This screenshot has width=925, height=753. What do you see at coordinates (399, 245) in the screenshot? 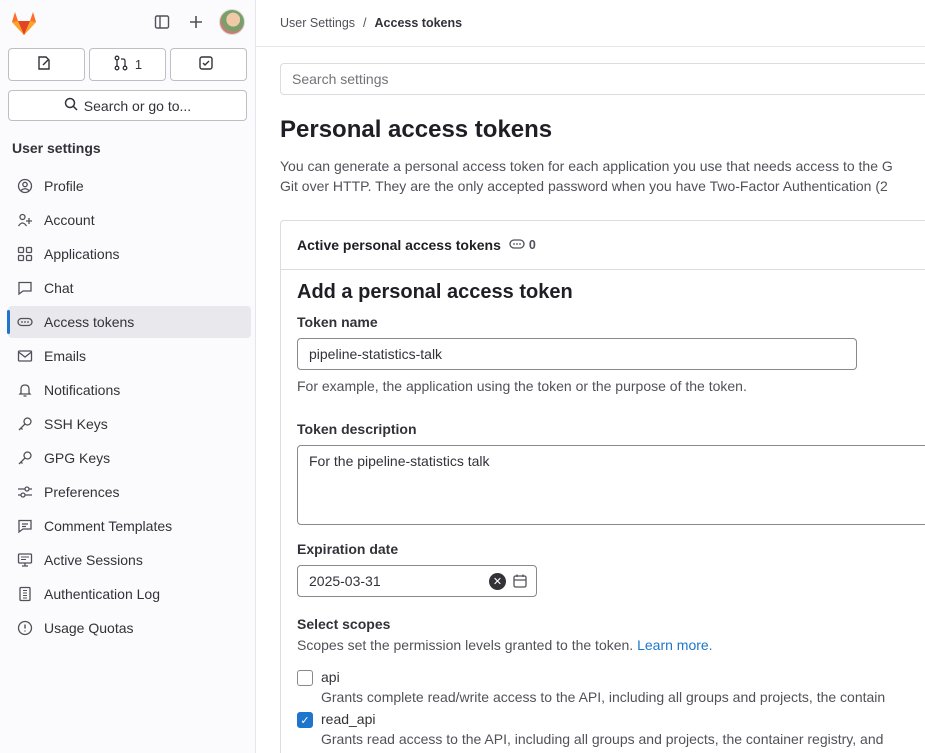
I see `card-title: Active personal access tokens` at bounding box center [399, 245].